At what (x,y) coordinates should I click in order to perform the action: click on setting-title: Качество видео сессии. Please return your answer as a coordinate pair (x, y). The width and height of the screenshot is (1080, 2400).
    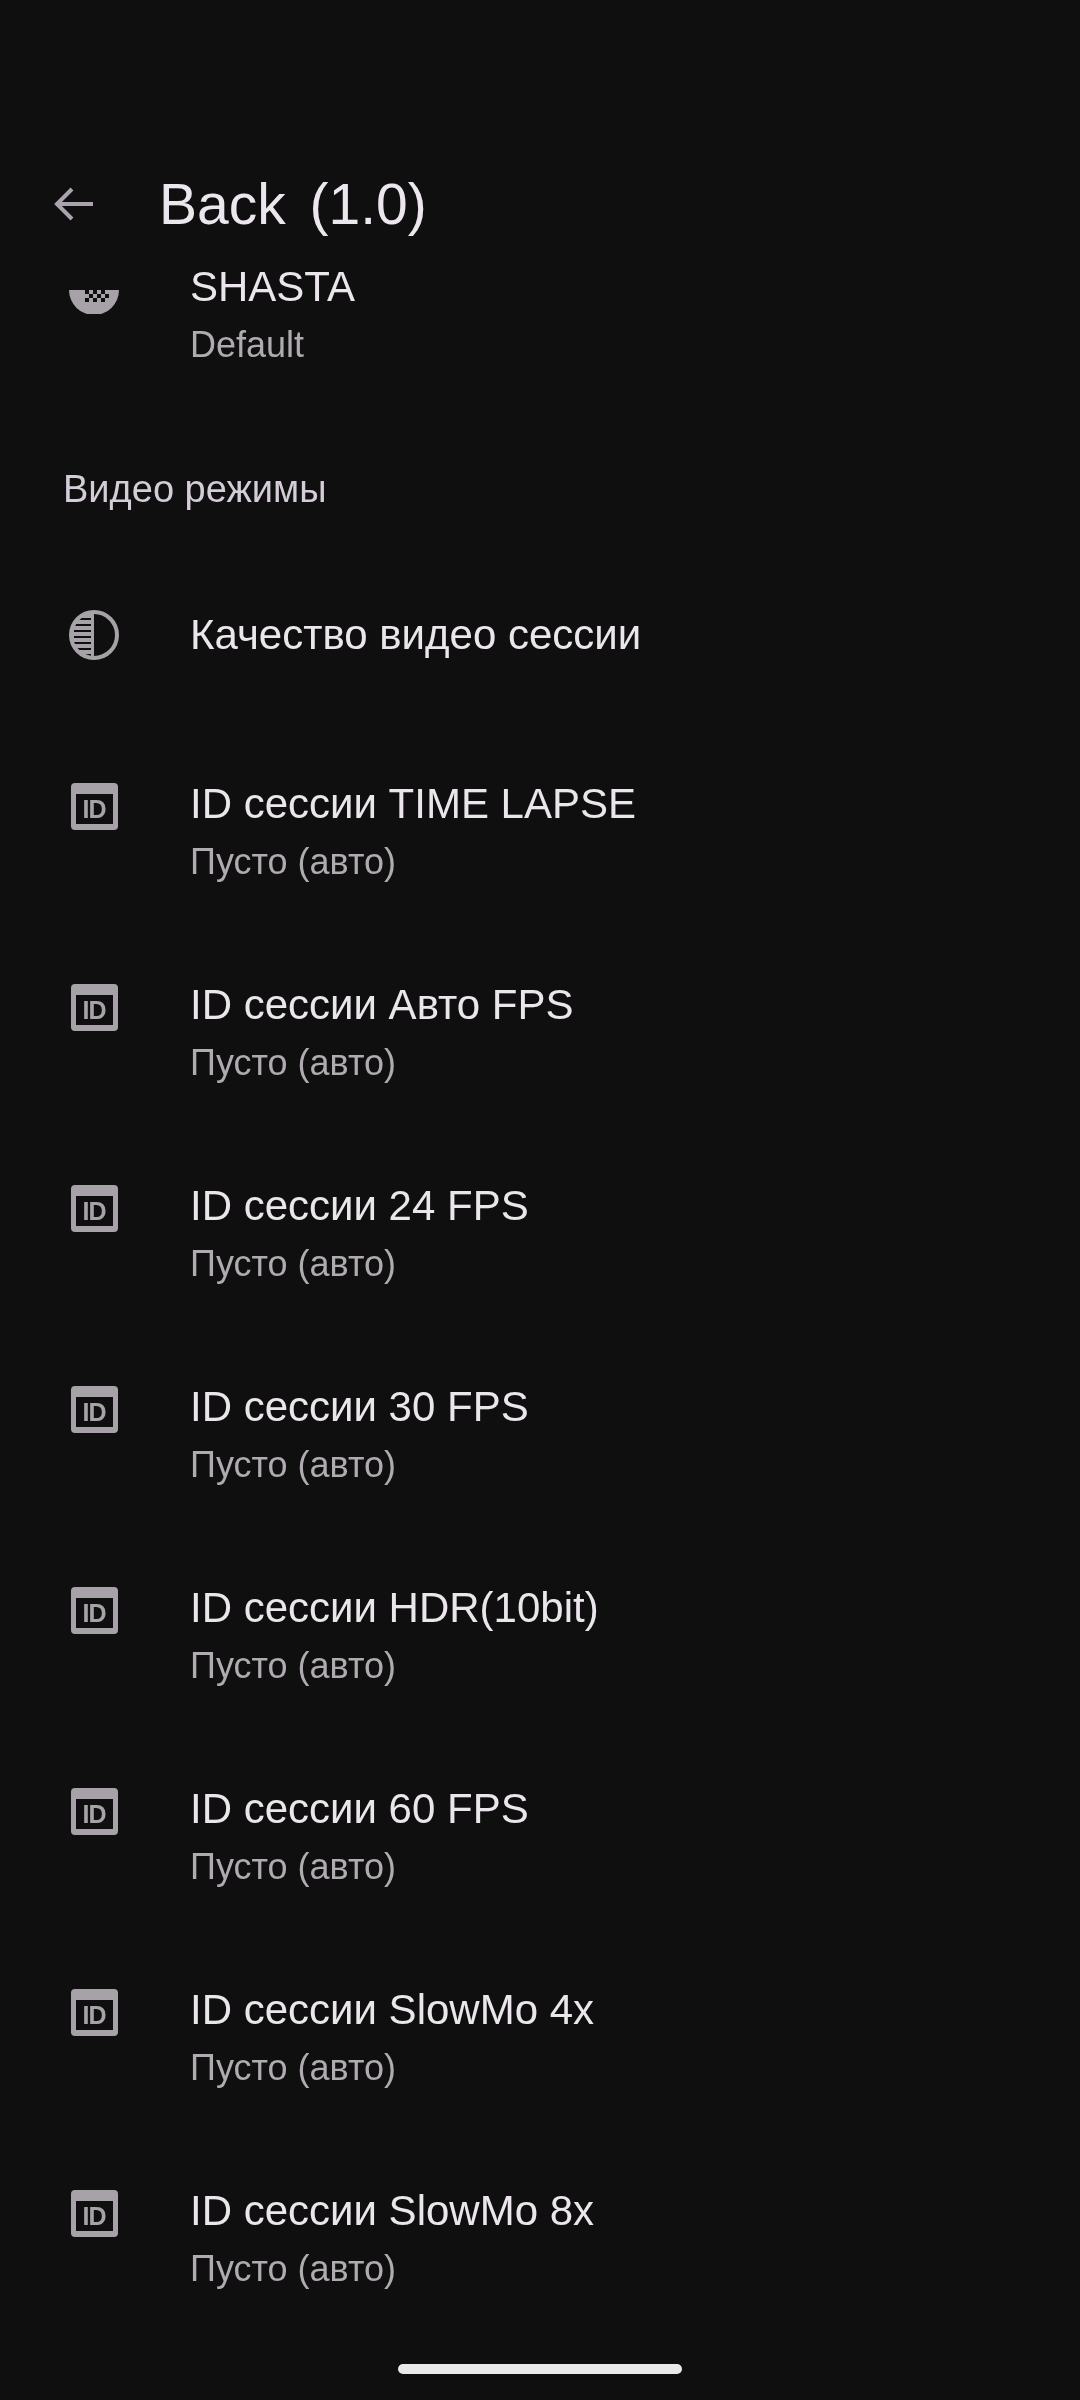
    Looking at the image, I should click on (416, 635).